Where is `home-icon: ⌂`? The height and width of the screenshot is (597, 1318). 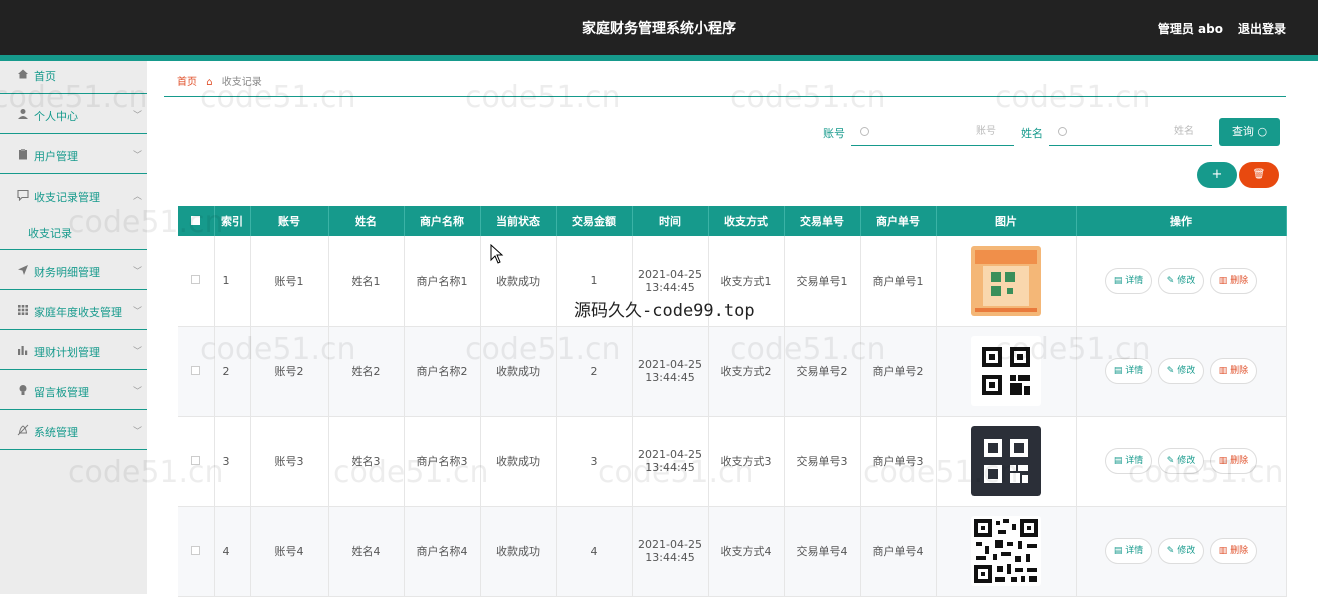 home-icon: ⌂ is located at coordinates (209, 82).